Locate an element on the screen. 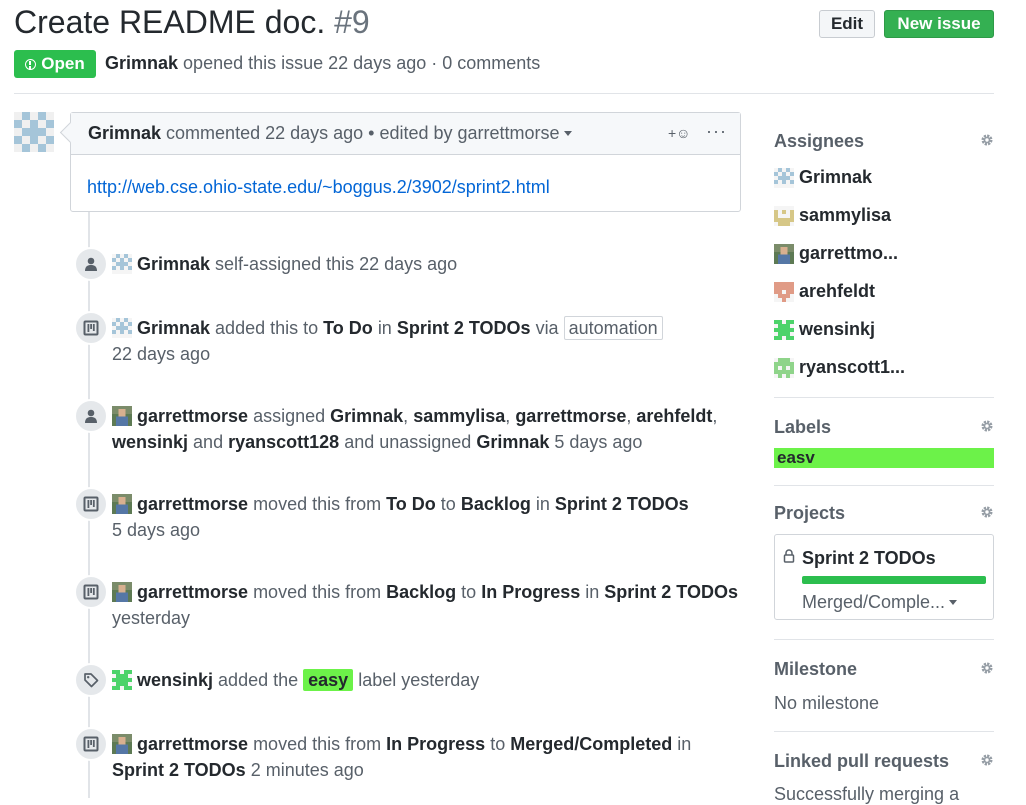  chevron-down-icon is located at coordinates (953, 602).